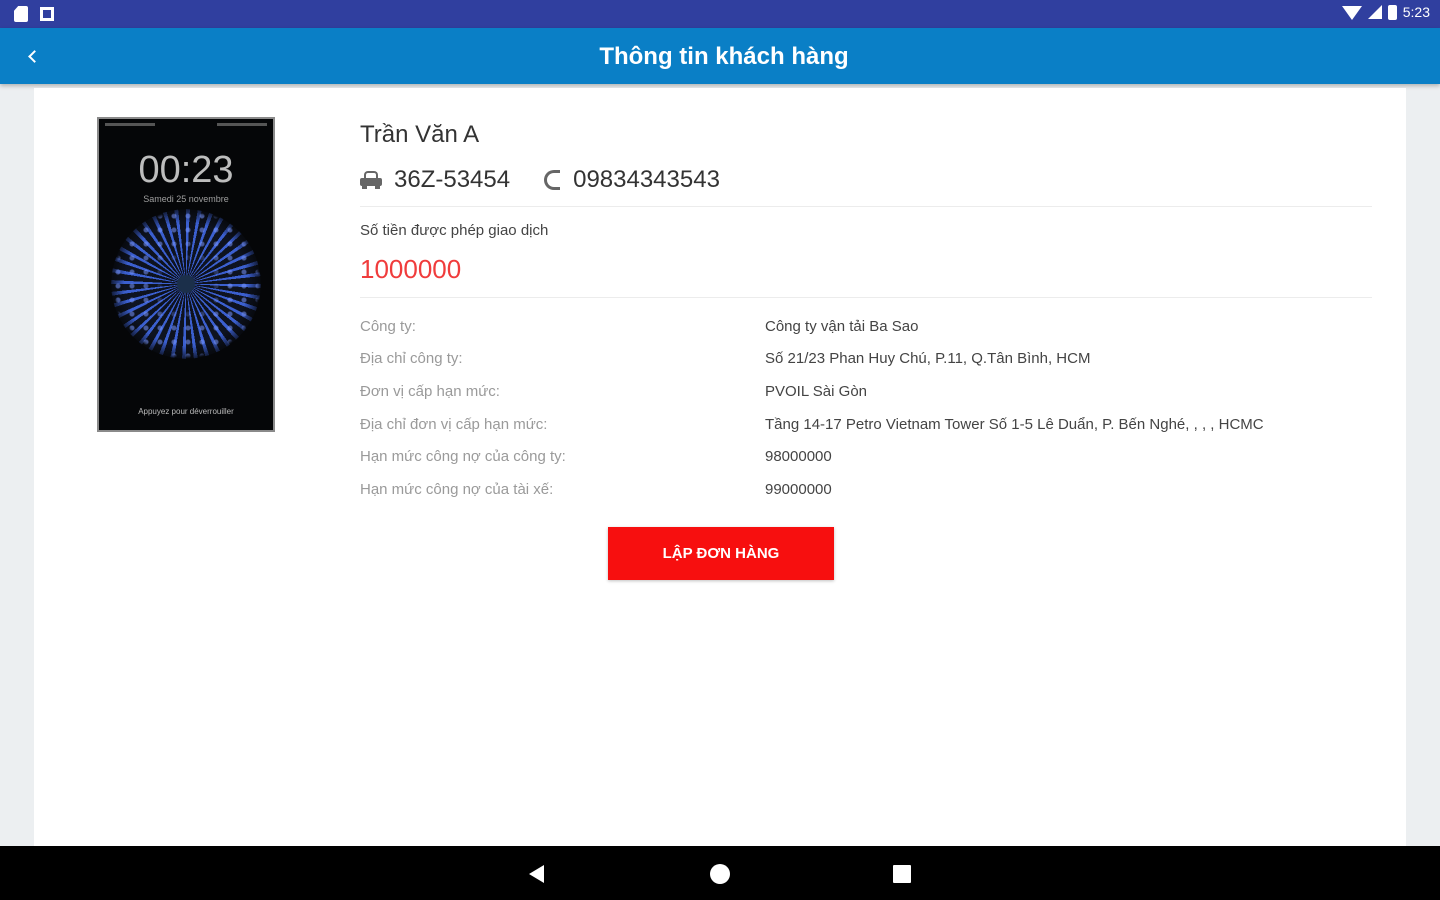 The height and width of the screenshot is (900, 1440). Describe the element at coordinates (388, 326) in the screenshot. I see `detail-label: Công ty:` at that location.